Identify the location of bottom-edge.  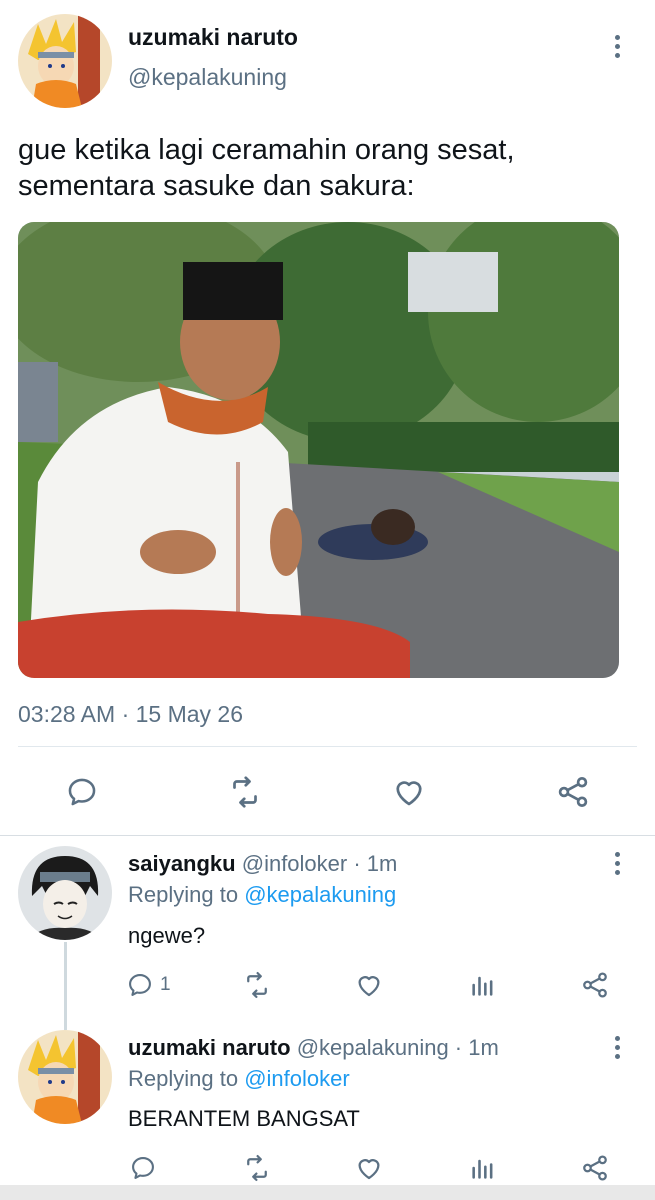
(327, 1192).